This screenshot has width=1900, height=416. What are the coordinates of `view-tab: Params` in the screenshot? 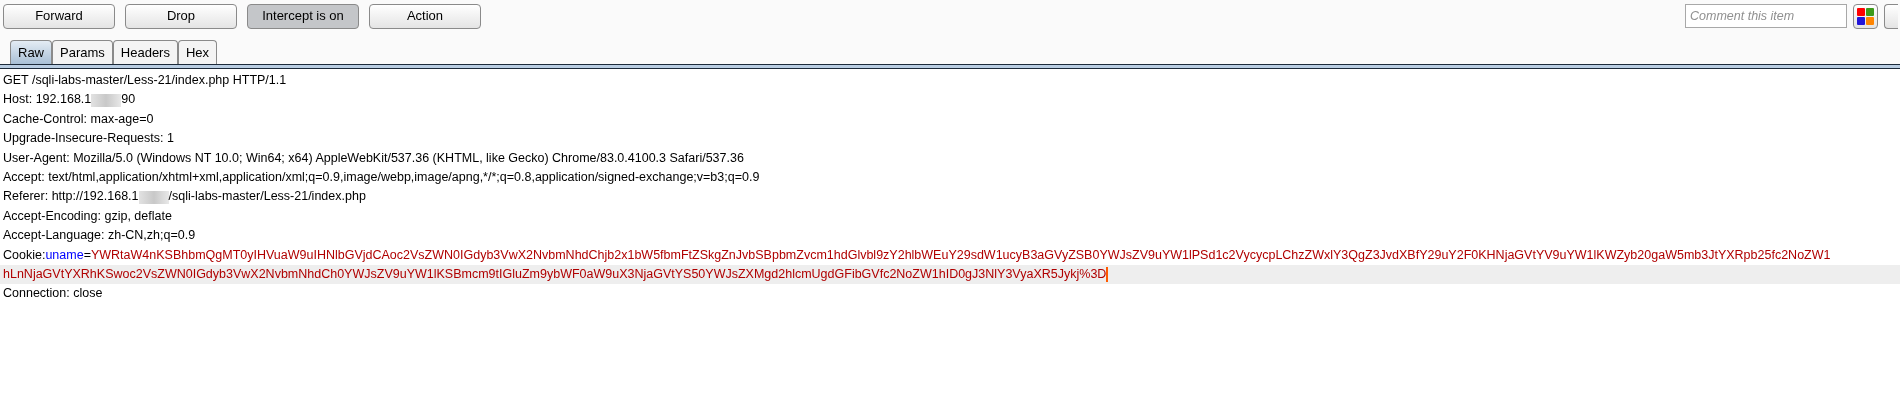 It's located at (82, 52).